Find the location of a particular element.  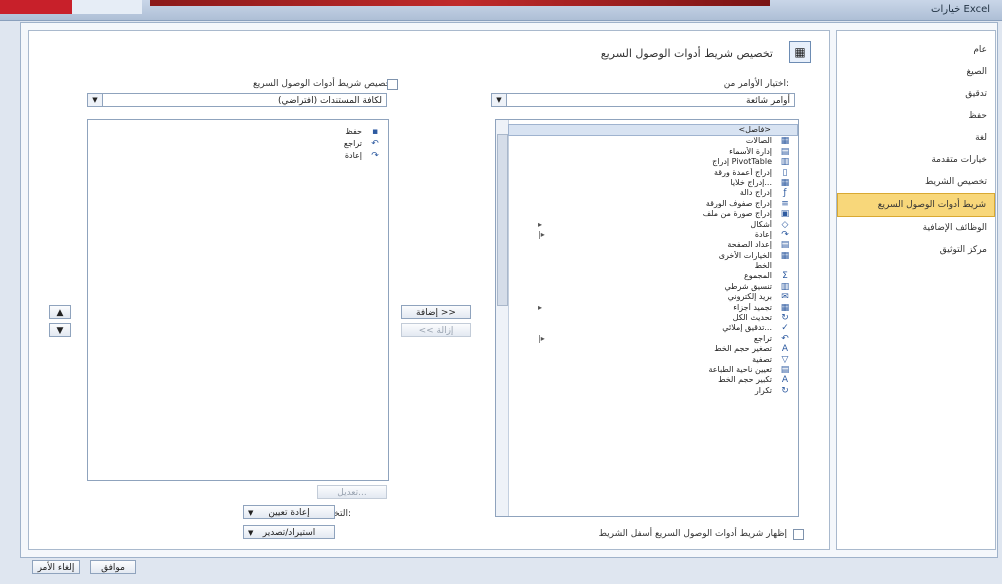

command-item: إدراج دالة ƒ is located at coordinates (653, 193).